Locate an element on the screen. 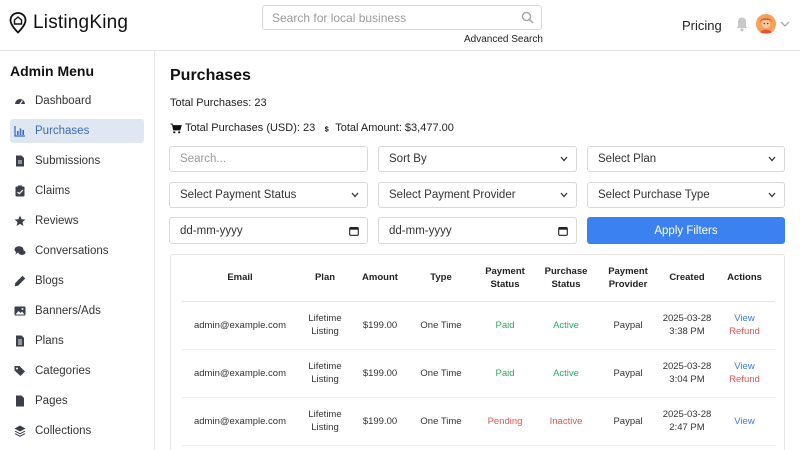 The height and width of the screenshot is (450, 800). star-icon is located at coordinates (20, 221).